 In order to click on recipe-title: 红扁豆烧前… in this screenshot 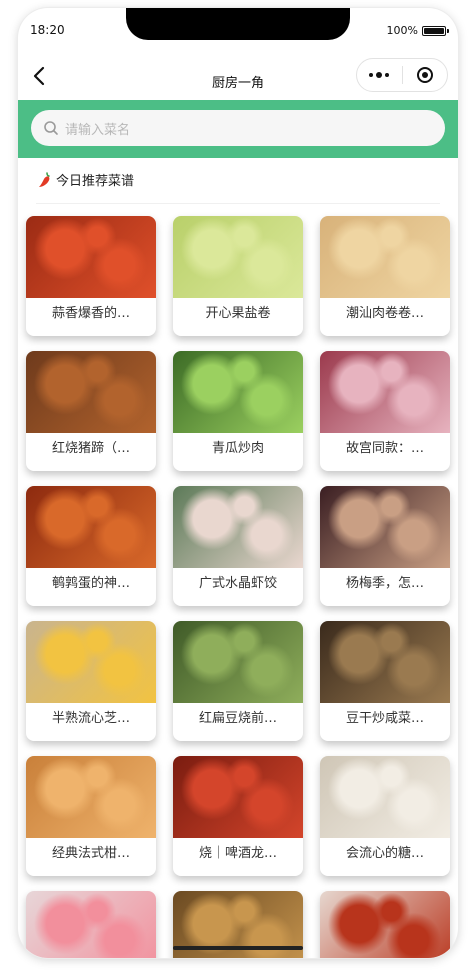, I will do `click(237, 718)`.